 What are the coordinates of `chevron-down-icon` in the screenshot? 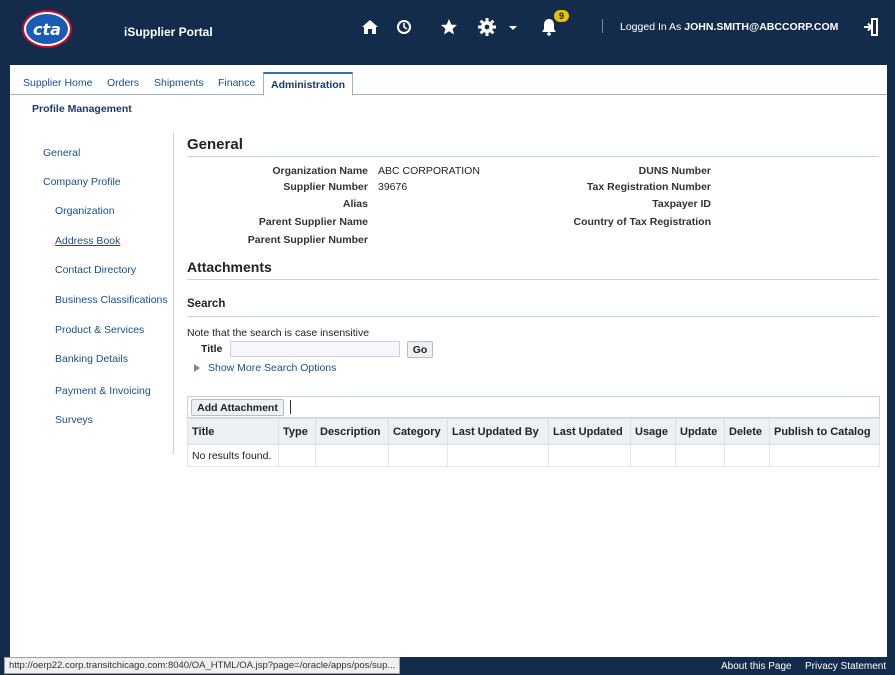 It's located at (513, 27).